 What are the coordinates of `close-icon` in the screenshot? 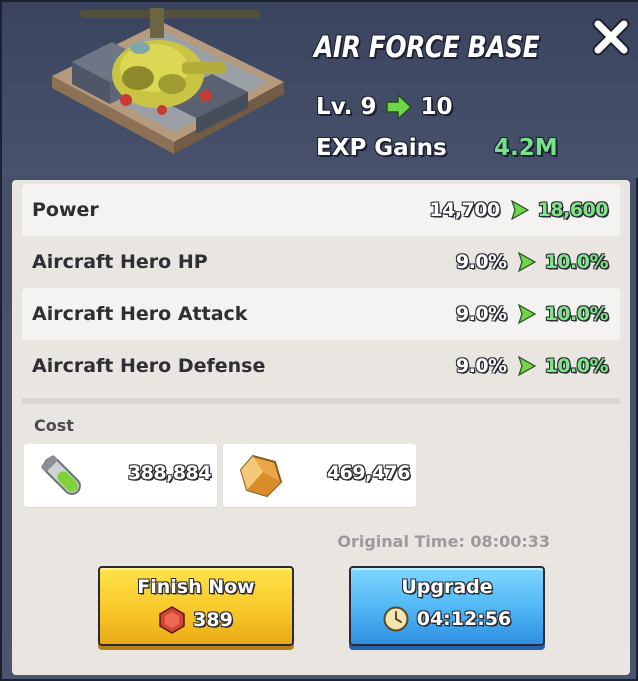 It's located at (611, 37).